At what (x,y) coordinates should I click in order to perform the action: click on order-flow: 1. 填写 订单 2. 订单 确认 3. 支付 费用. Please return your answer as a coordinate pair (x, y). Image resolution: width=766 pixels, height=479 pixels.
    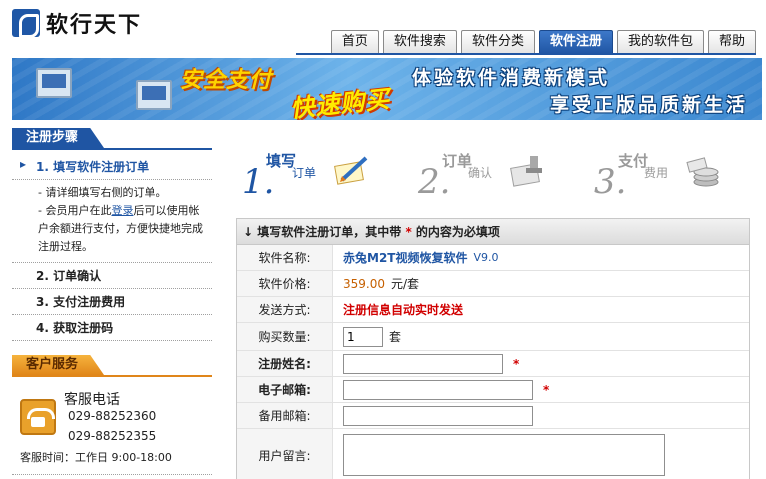
    Looking at the image, I should click on (493, 172).